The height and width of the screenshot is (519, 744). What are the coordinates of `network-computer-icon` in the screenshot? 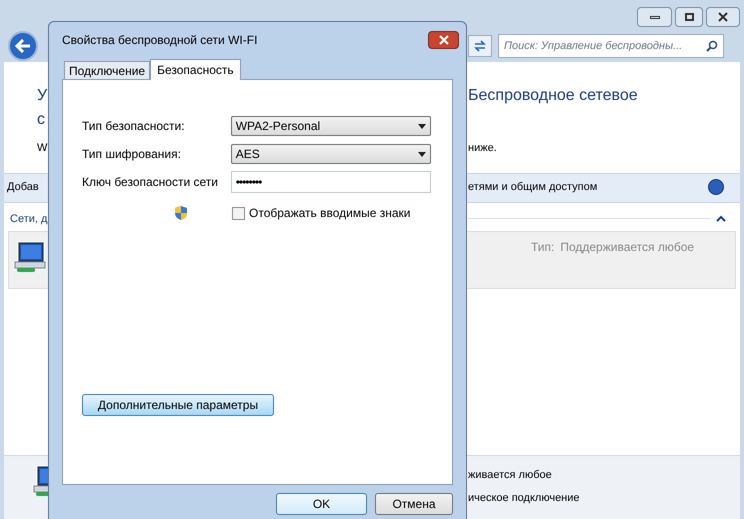 It's located at (30, 257).